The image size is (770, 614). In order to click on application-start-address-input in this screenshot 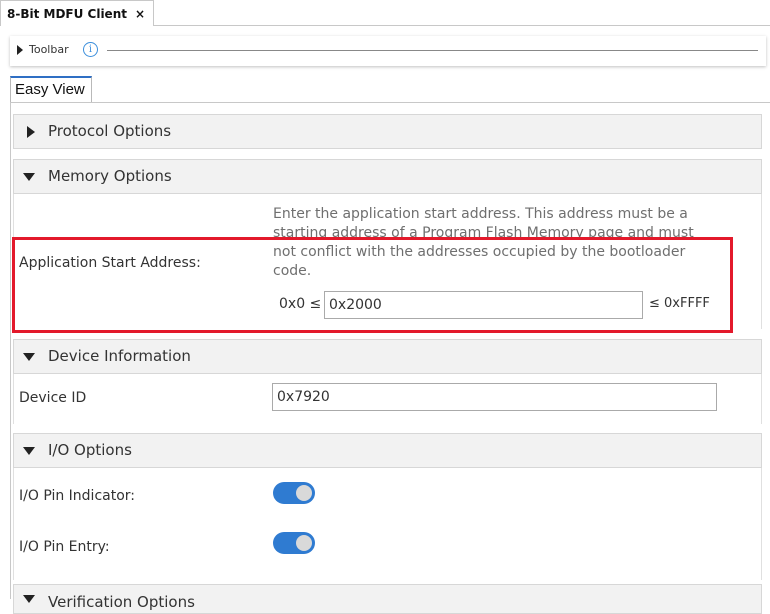, I will do `click(483, 305)`.